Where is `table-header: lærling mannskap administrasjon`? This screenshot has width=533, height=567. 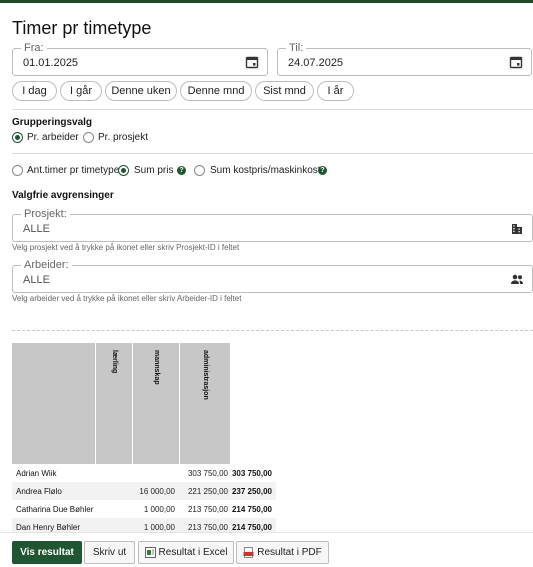 table-header: lærling mannskap administrasjon is located at coordinates (121, 403).